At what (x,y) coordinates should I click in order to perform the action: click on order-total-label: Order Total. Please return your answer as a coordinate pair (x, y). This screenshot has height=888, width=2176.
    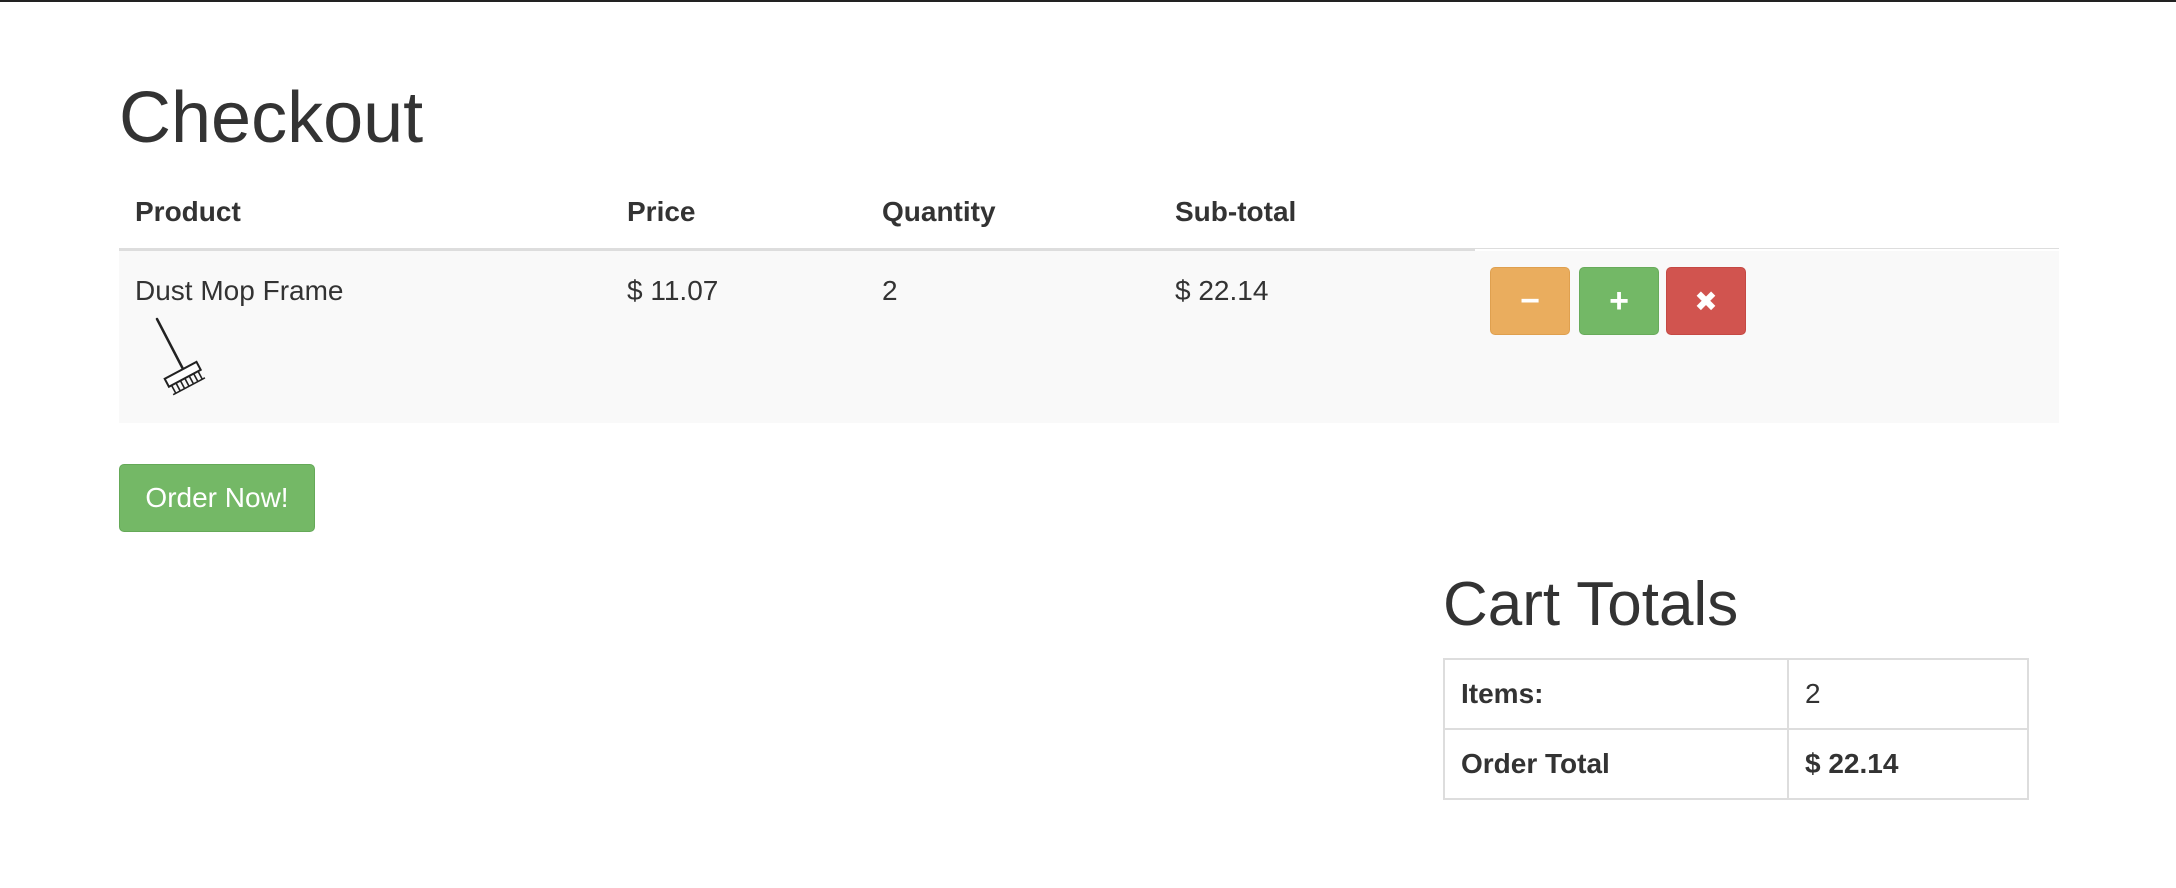
    Looking at the image, I should click on (1616, 764).